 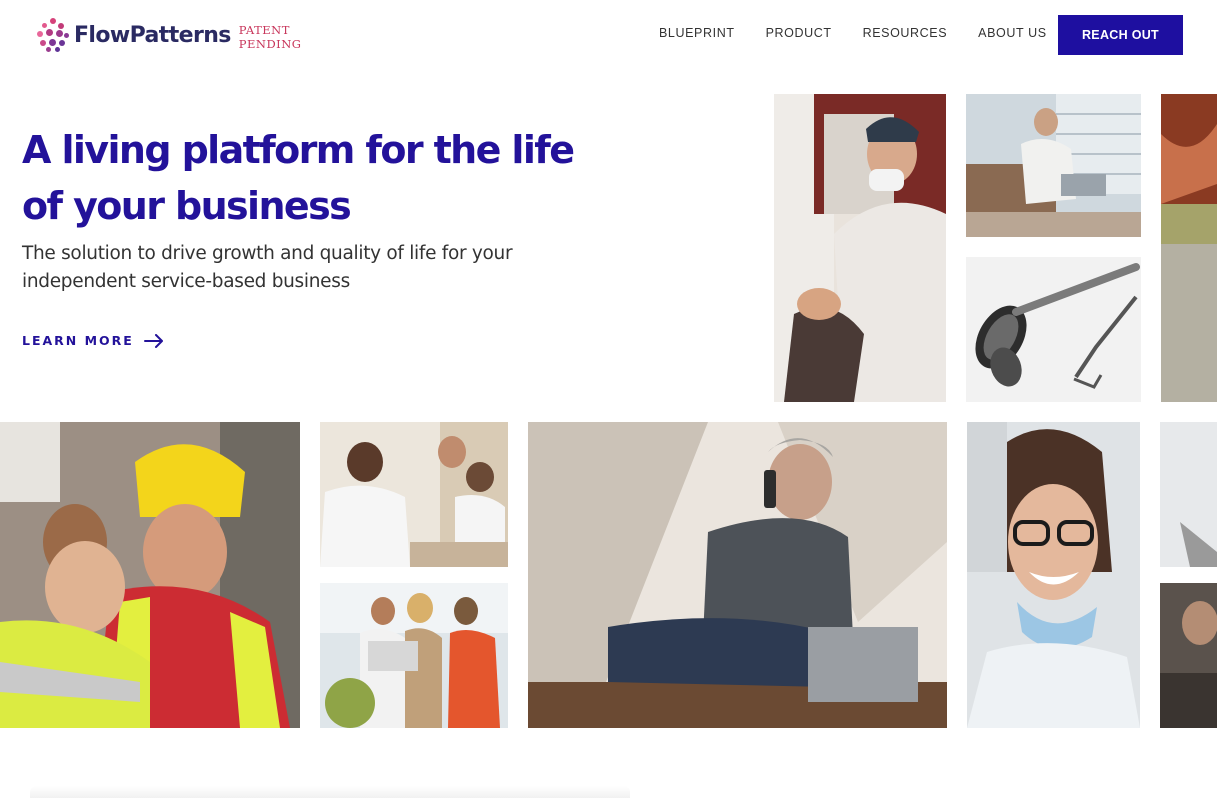 What do you see at coordinates (1188, 494) in the screenshot?
I see `photo-partial-right-top` at bounding box center [1188, 494].